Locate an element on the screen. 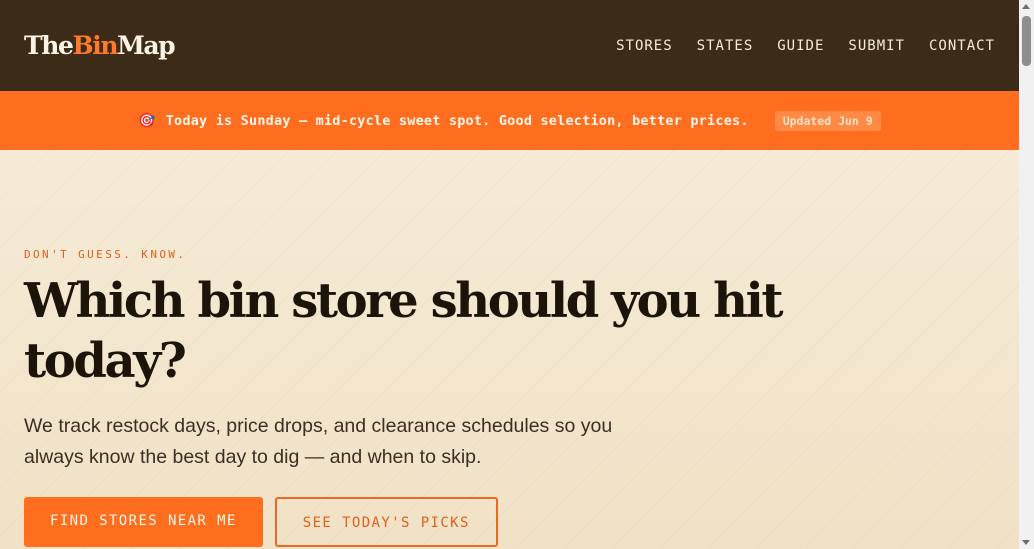  page-scrollbar is located at coordinates (1026, 274).